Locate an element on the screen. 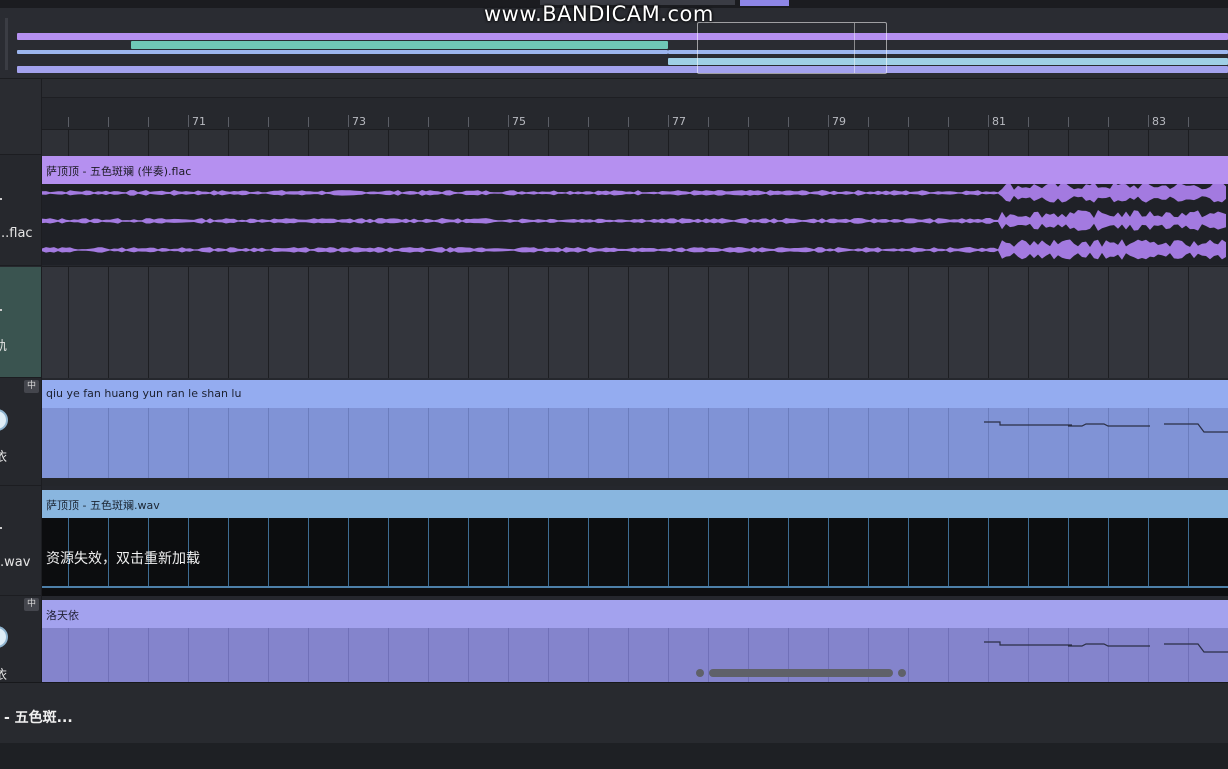 This screenshot has height=769, width=1228. track-header-3: 中 依 is located at coordinates (20, 432).